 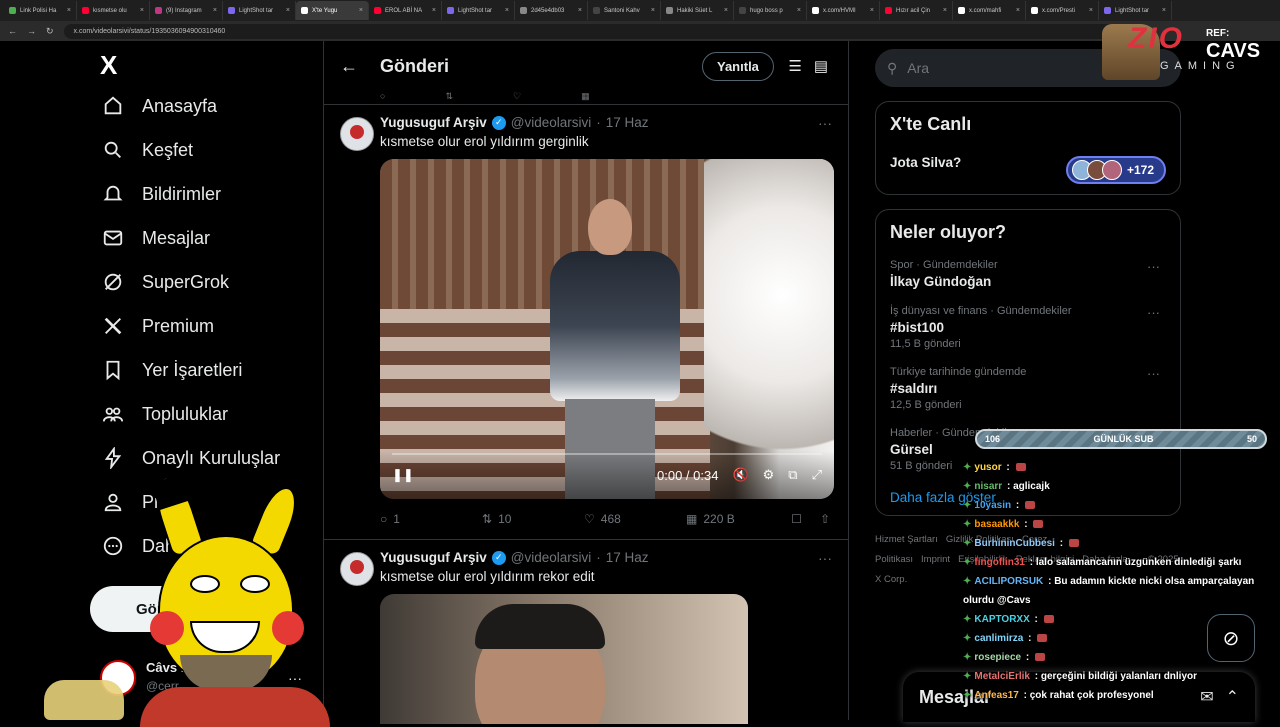 I want to click on video-player, so click(x=564, y=659).